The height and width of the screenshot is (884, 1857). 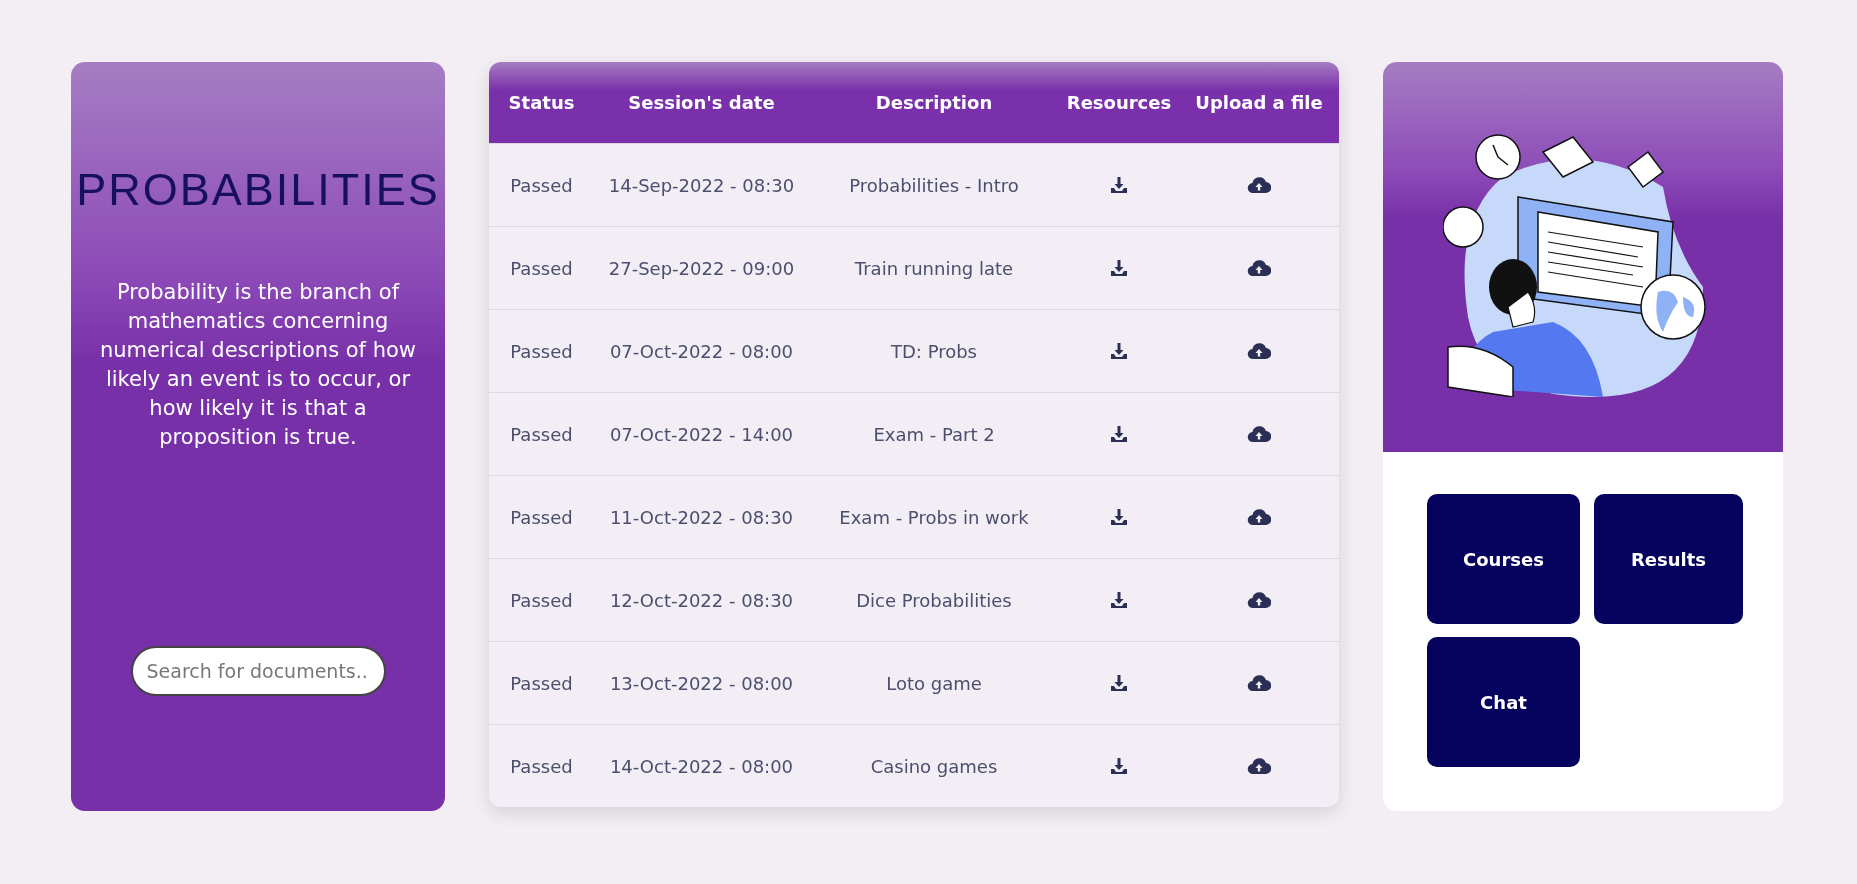 What do you see at coordinates (258, 671) in the screenshot?
I see `search-field: Search for documents..` at bounding box center [258, 671].